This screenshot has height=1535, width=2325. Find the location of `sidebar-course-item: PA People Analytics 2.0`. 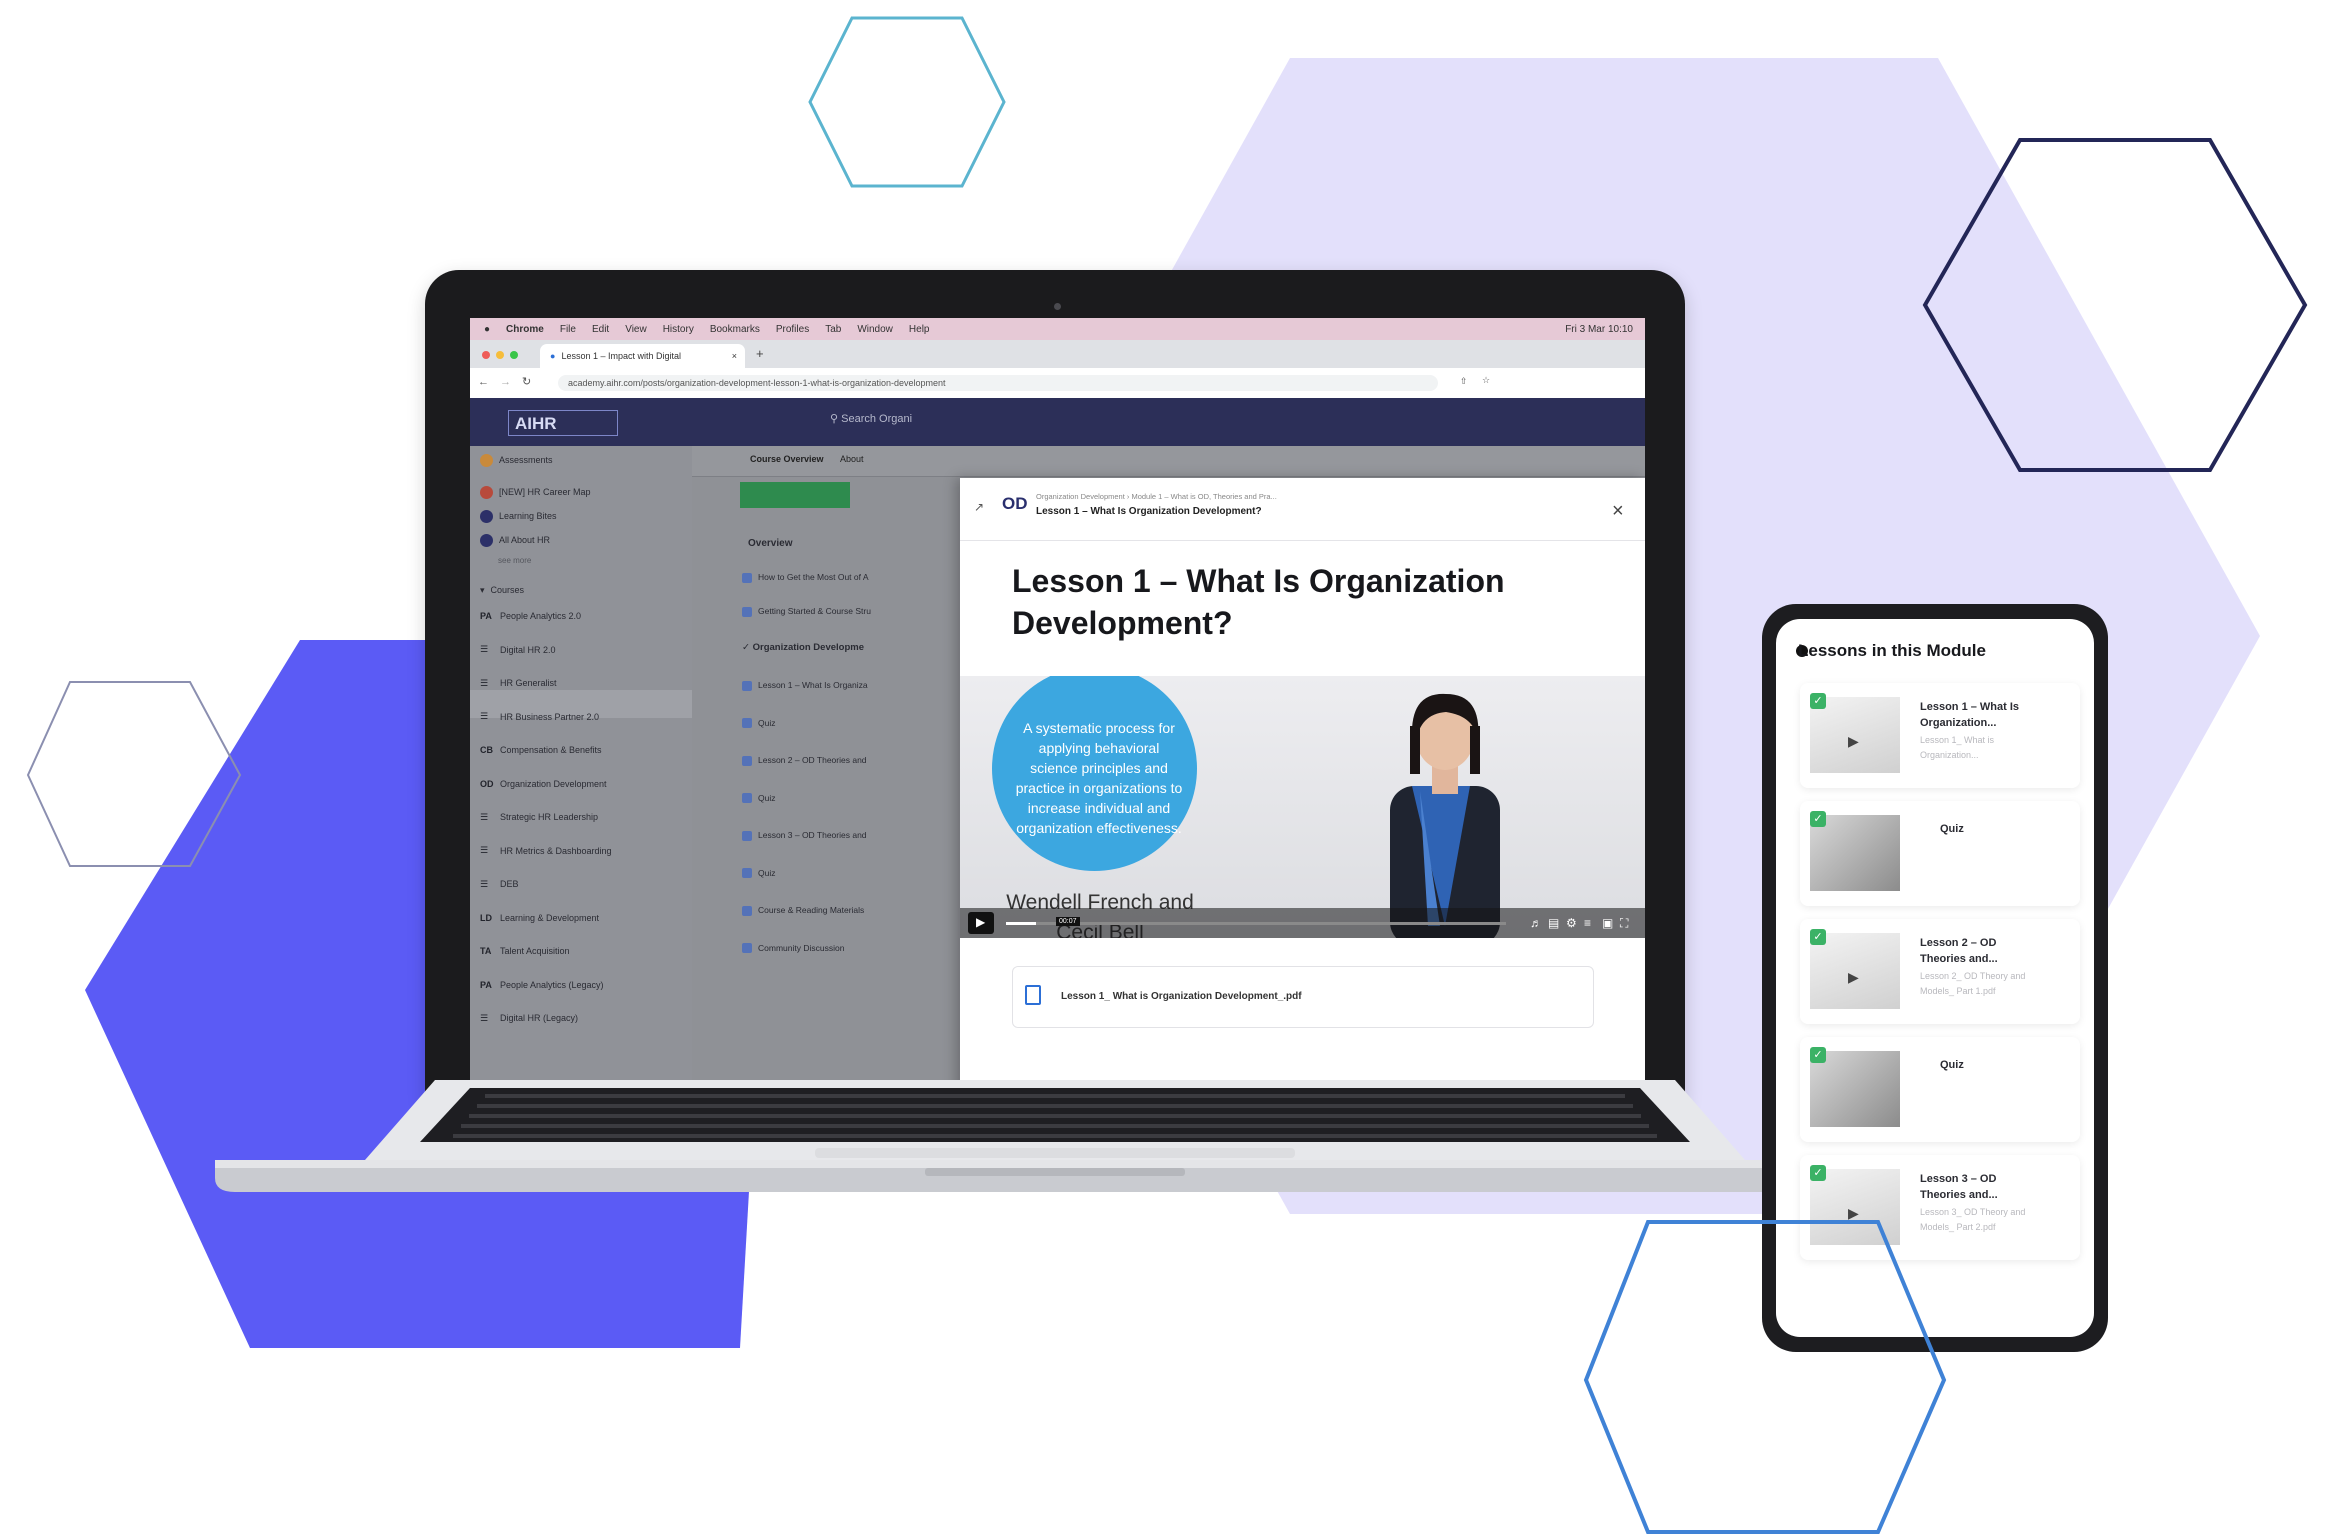

sidebar-course-item: PA People Analytics 2.0 is located at coordinates (530, 616).